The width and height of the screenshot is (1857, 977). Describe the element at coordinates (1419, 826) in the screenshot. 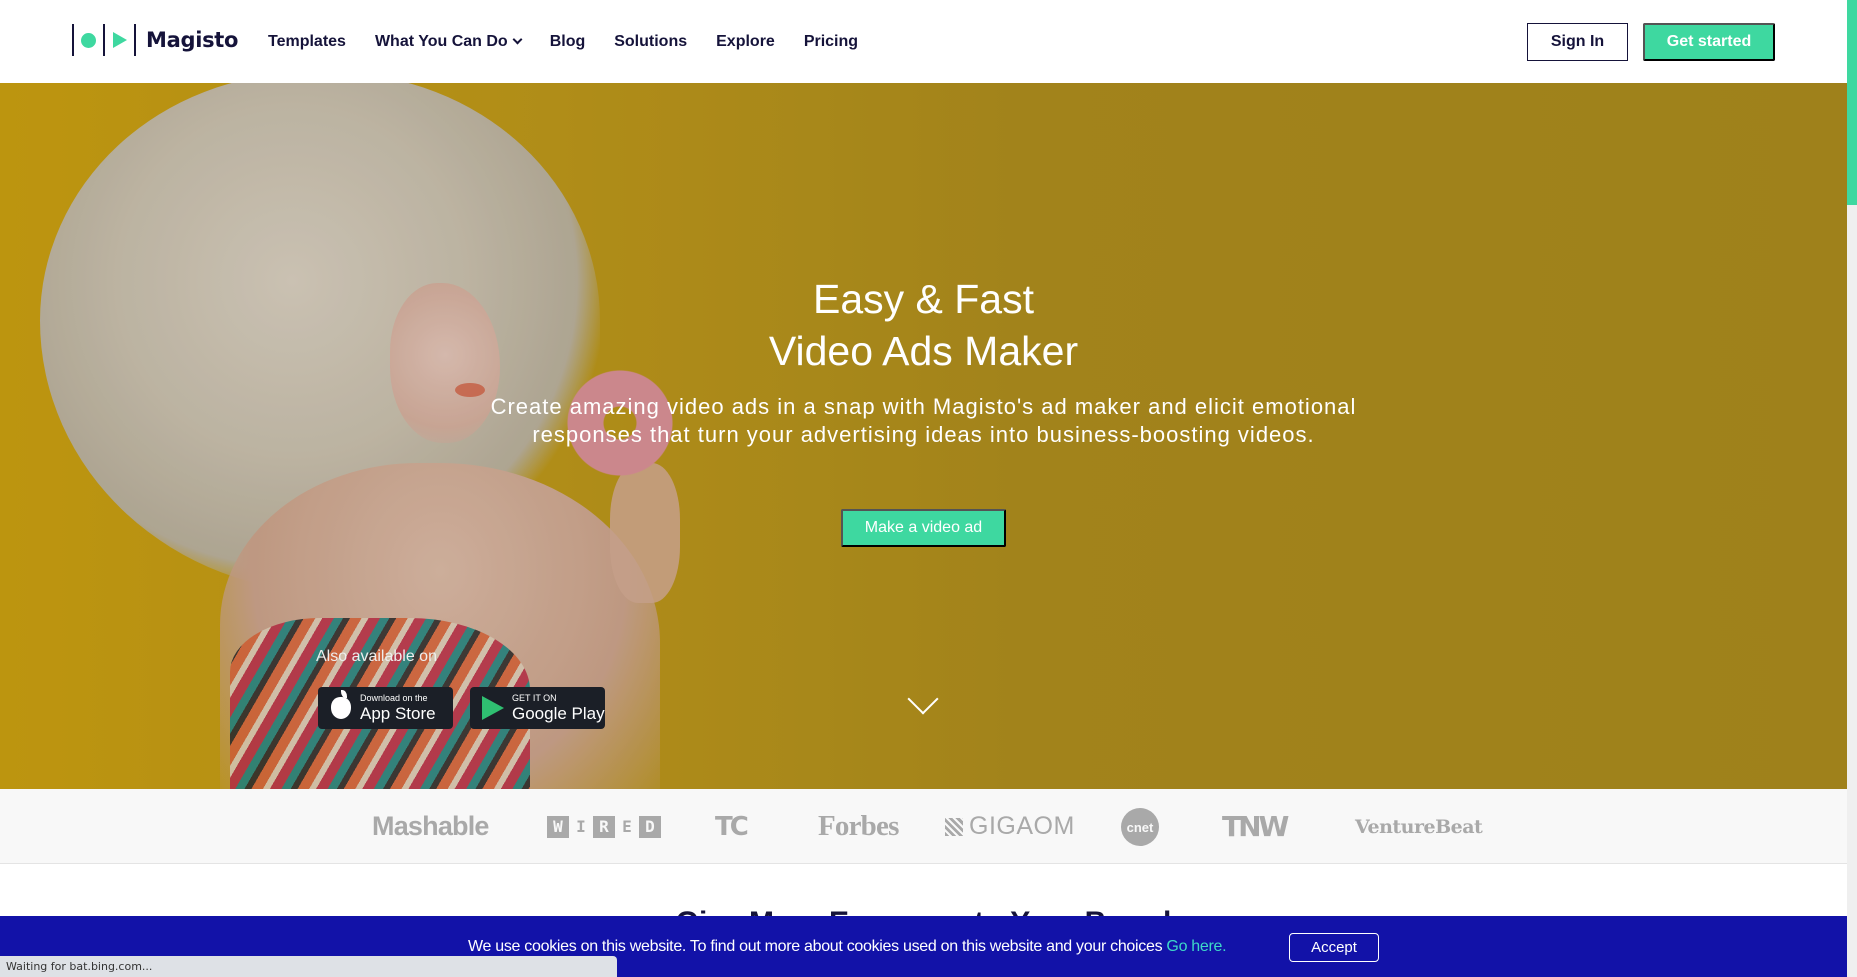

I see `venturebeat-logo: VentureBeat` at that location.